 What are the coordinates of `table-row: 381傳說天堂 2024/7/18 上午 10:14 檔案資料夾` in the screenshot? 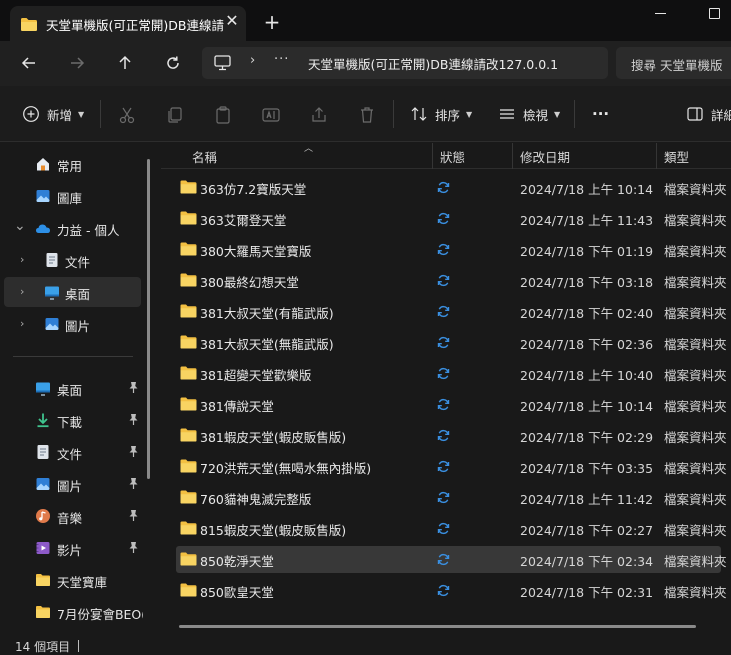 It's located at (451, 404).